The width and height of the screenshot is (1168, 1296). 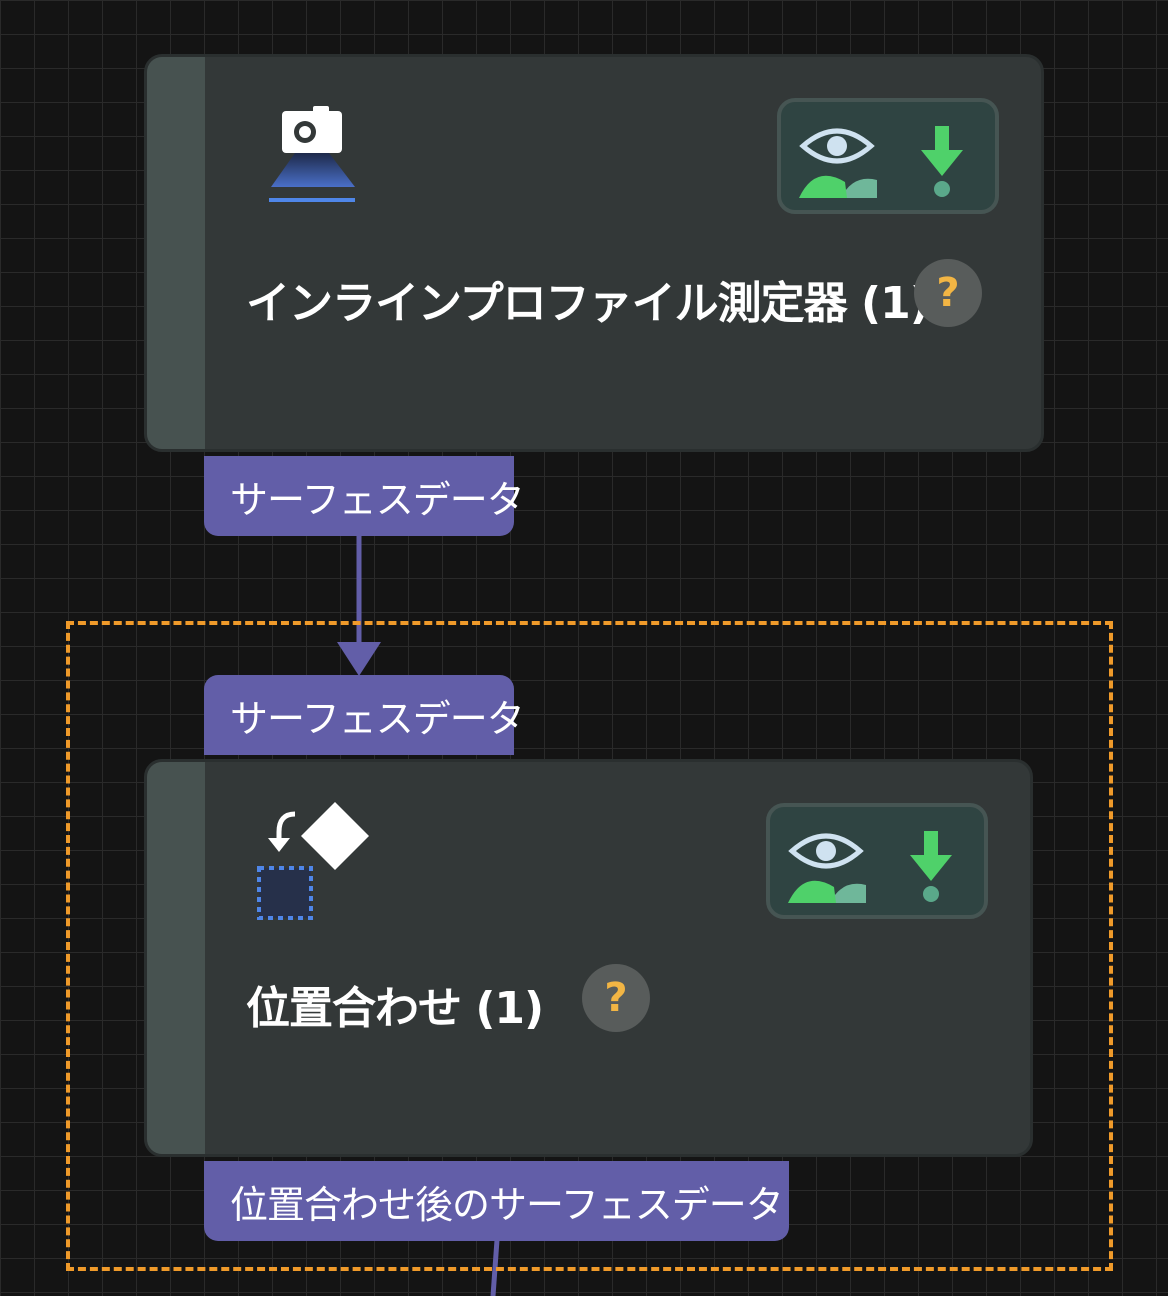 What do you see at coordinates (364, 715) in the screenshot?
I see `input-port-surface-data: サーフェスデータ` at bounding box center [364, 715].